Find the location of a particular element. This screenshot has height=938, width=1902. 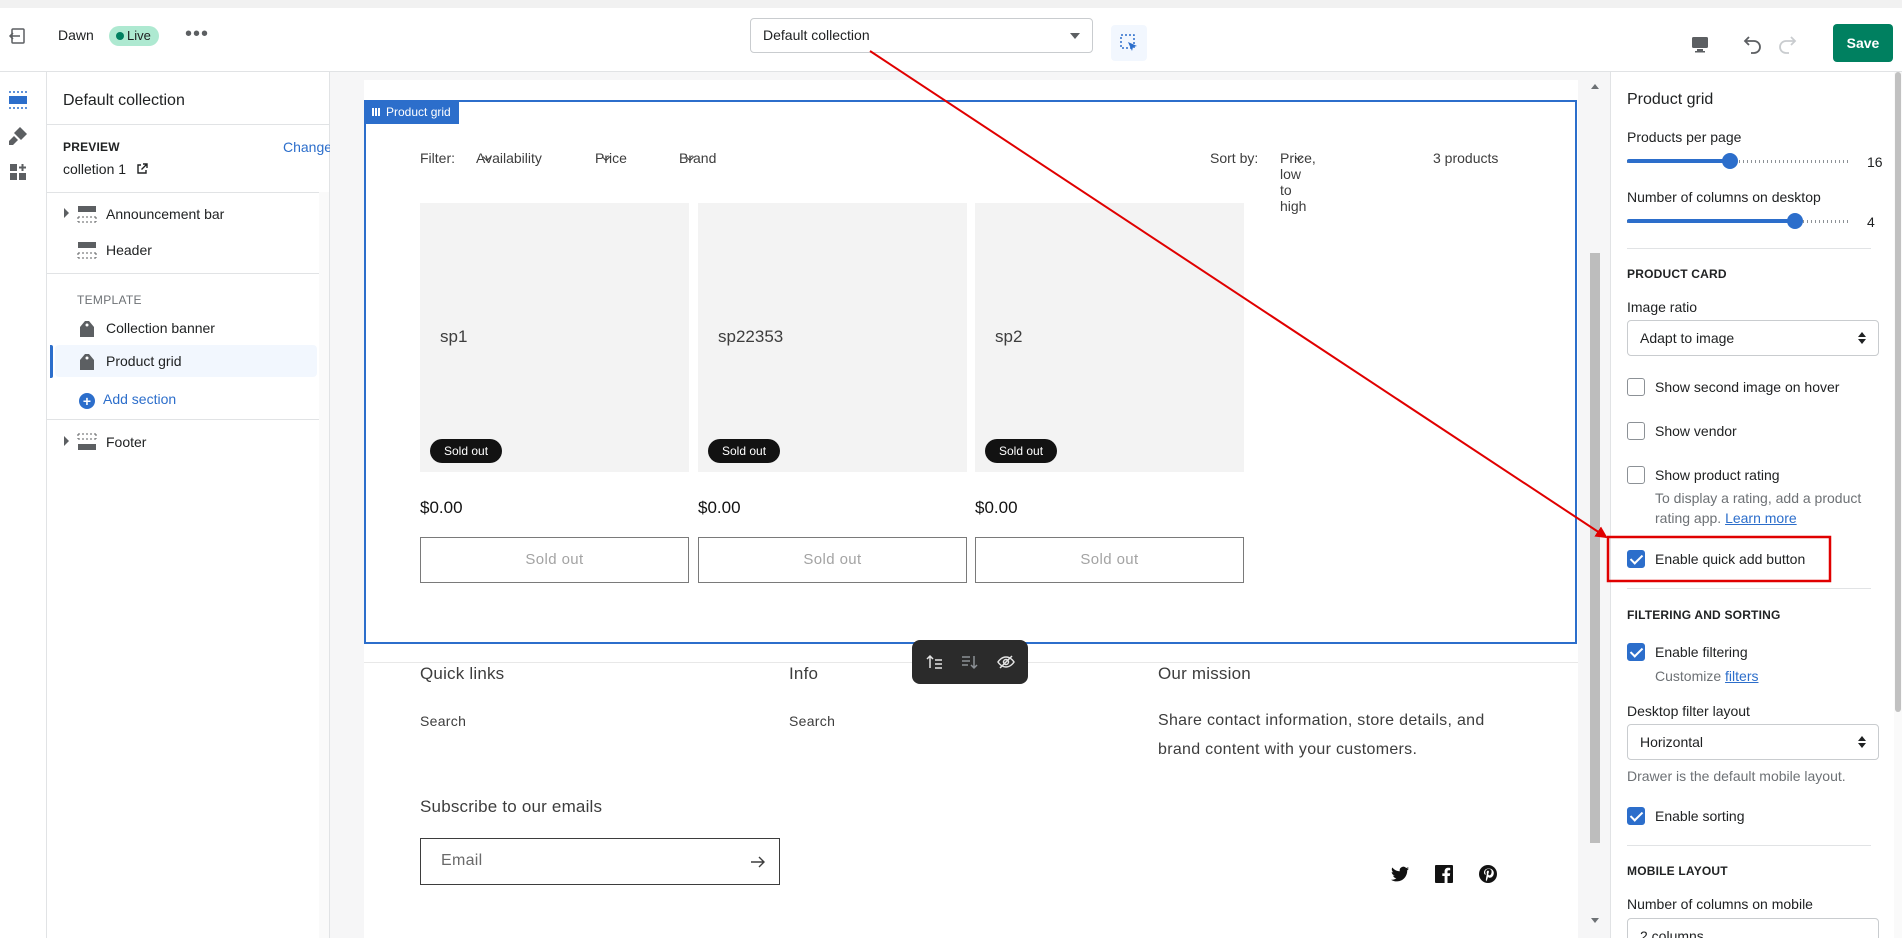

quick-add-checkbox: Enable quick add button is located at coordinates (1757, 560).